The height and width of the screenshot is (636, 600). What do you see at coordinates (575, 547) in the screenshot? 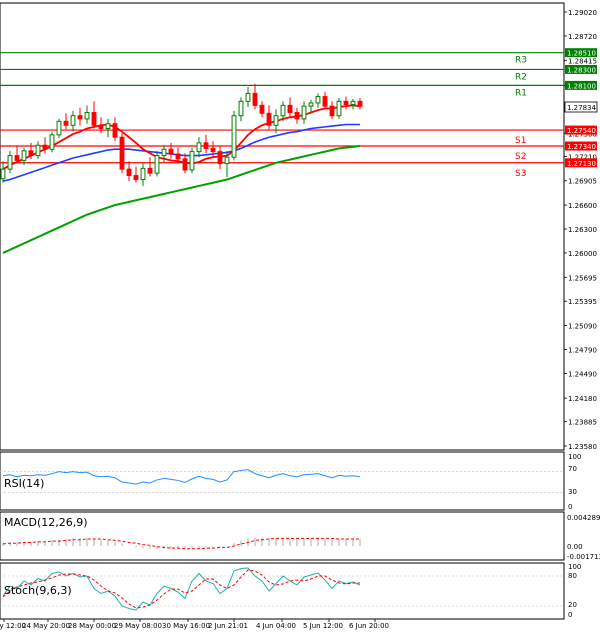
I see `macd-axis-zero: 0.00` at bounding box center [575, 547].